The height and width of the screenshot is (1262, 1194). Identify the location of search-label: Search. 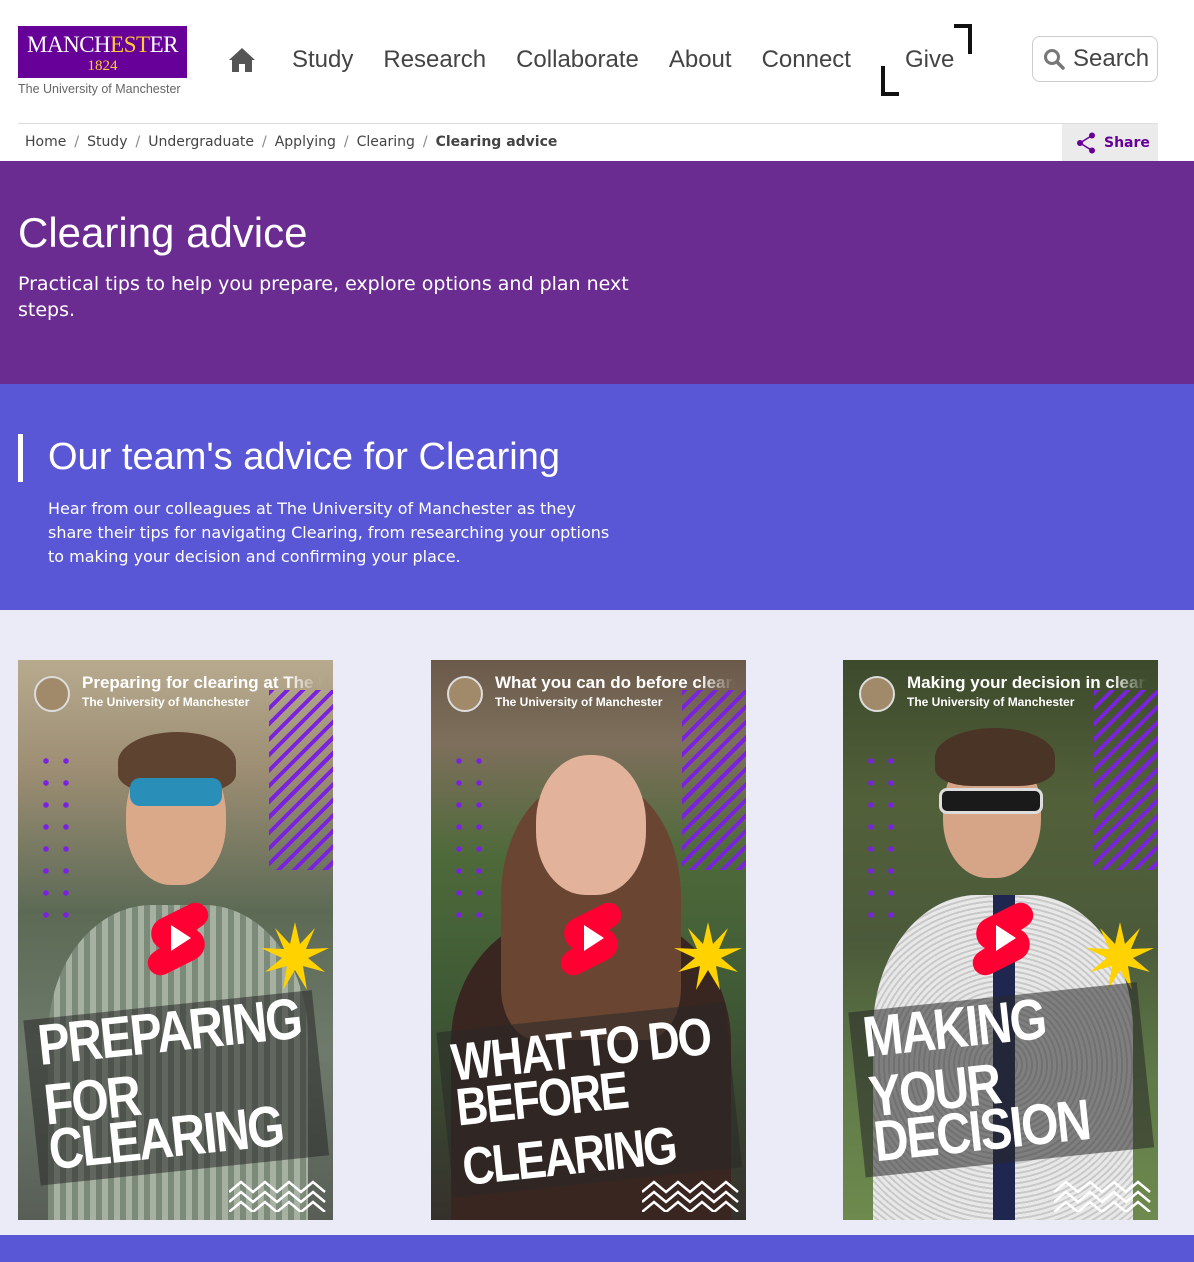
(1111, 58).